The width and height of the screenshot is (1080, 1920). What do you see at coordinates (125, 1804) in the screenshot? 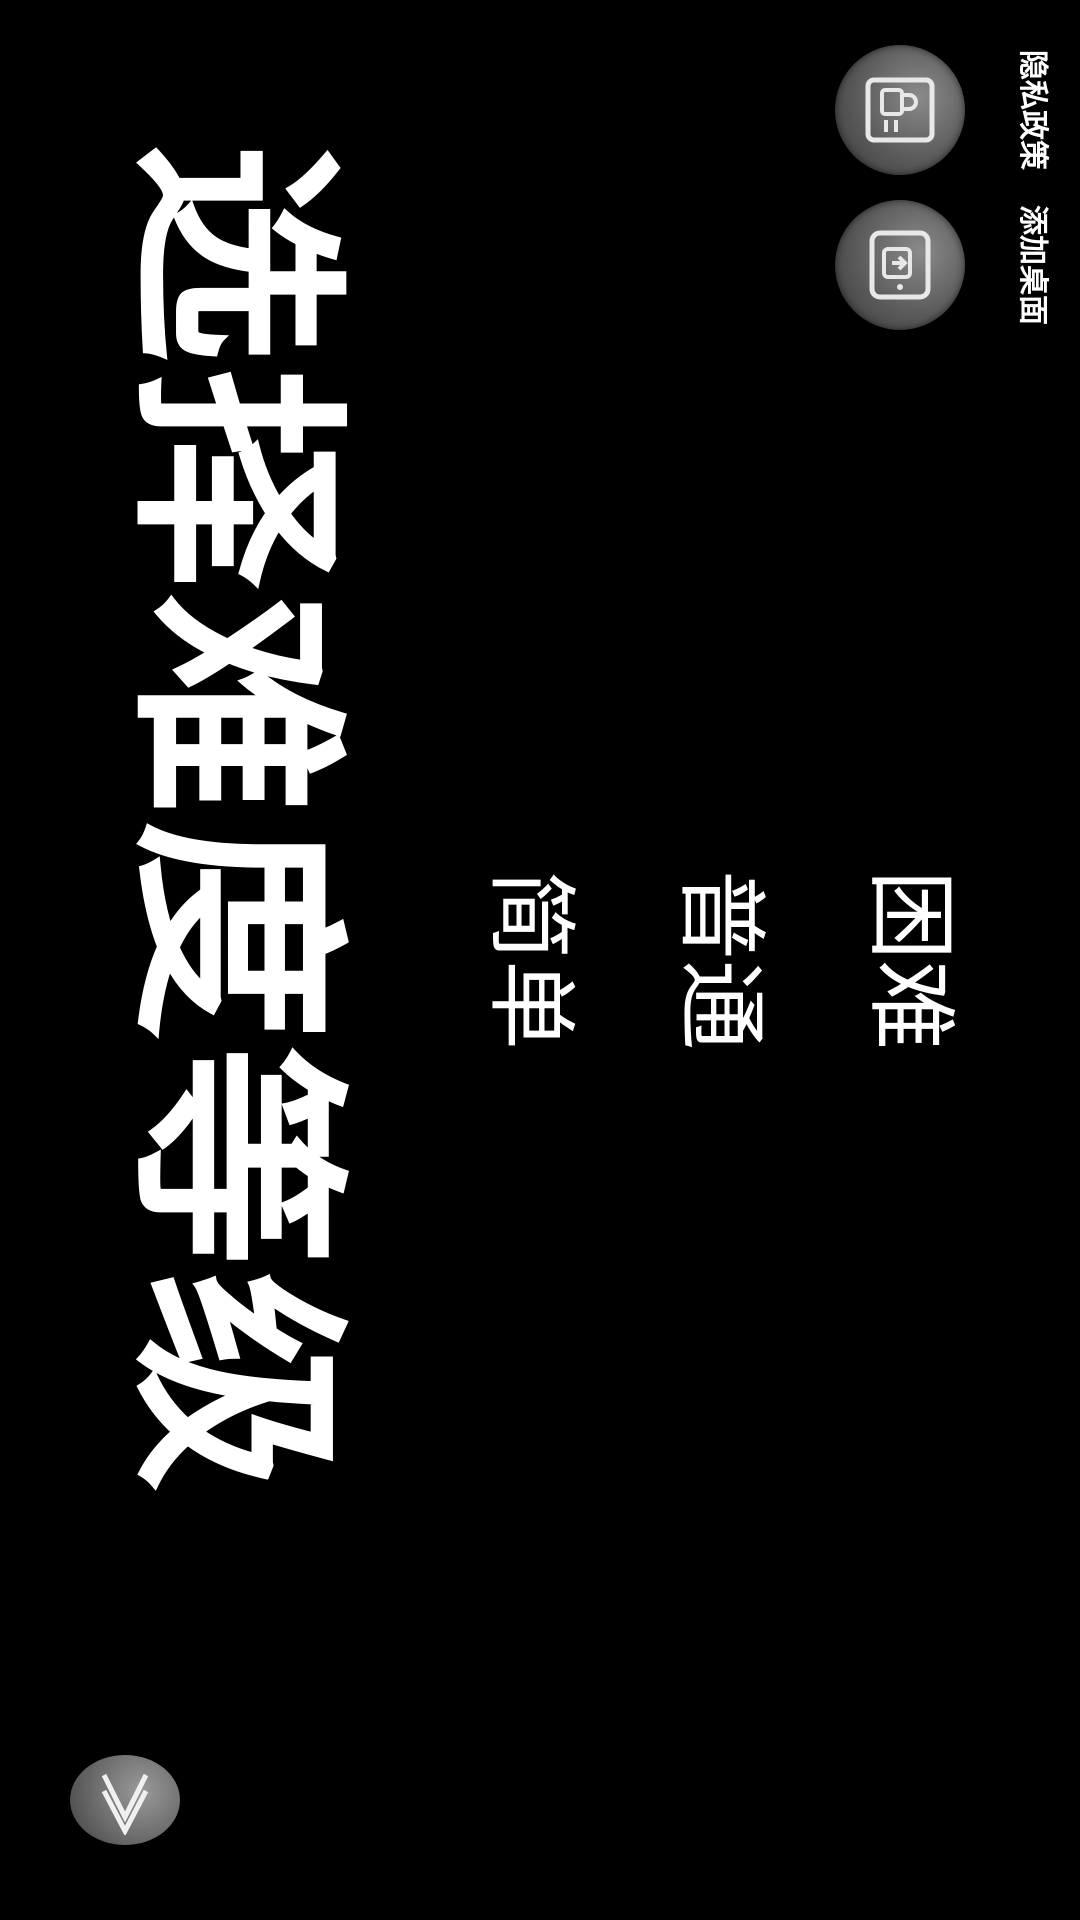
I see `double-chevron-icon` at bounding box center [125, 1804].